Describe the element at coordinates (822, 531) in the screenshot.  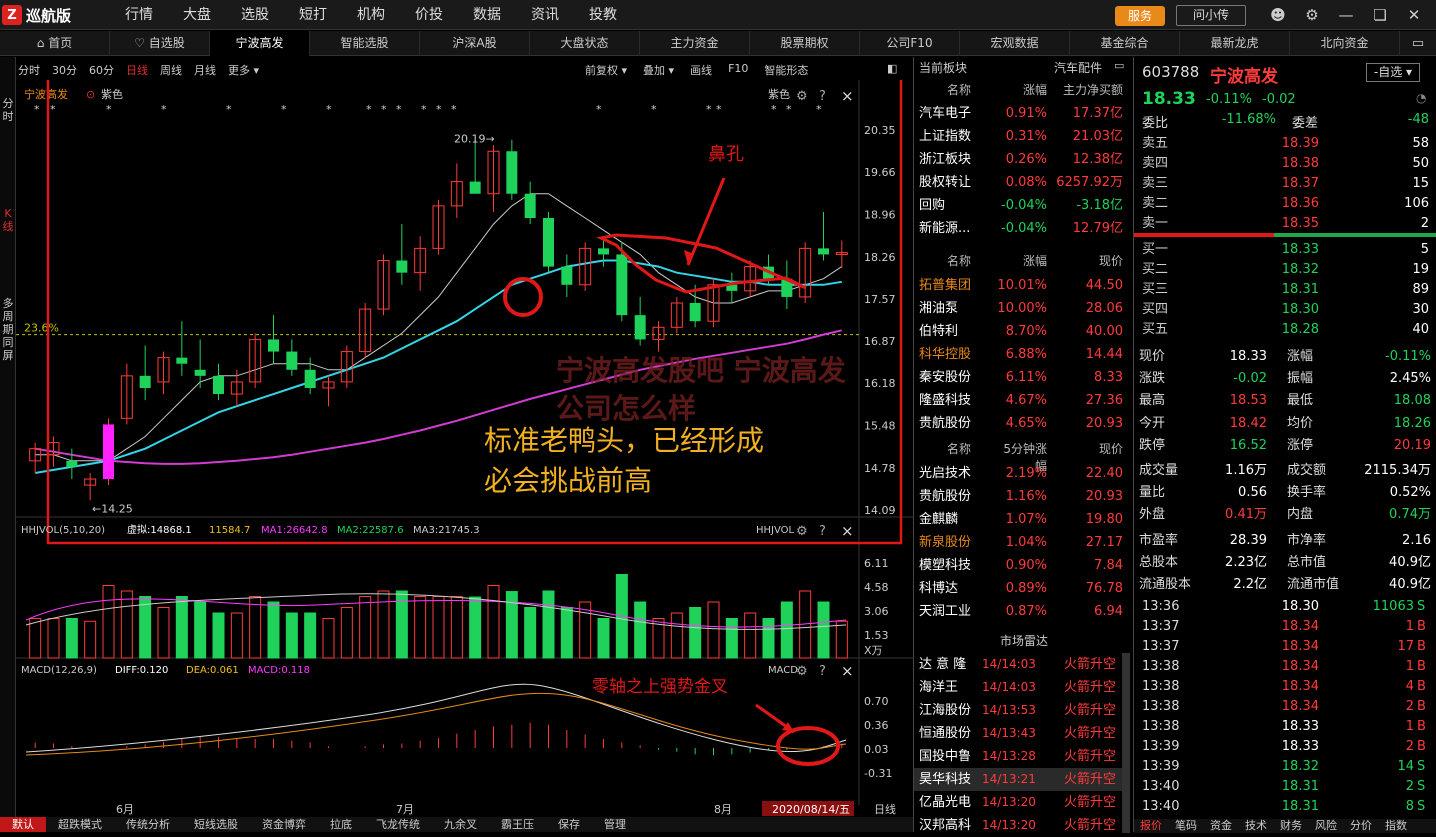
I see `help-icon-vol: ?` at that location.